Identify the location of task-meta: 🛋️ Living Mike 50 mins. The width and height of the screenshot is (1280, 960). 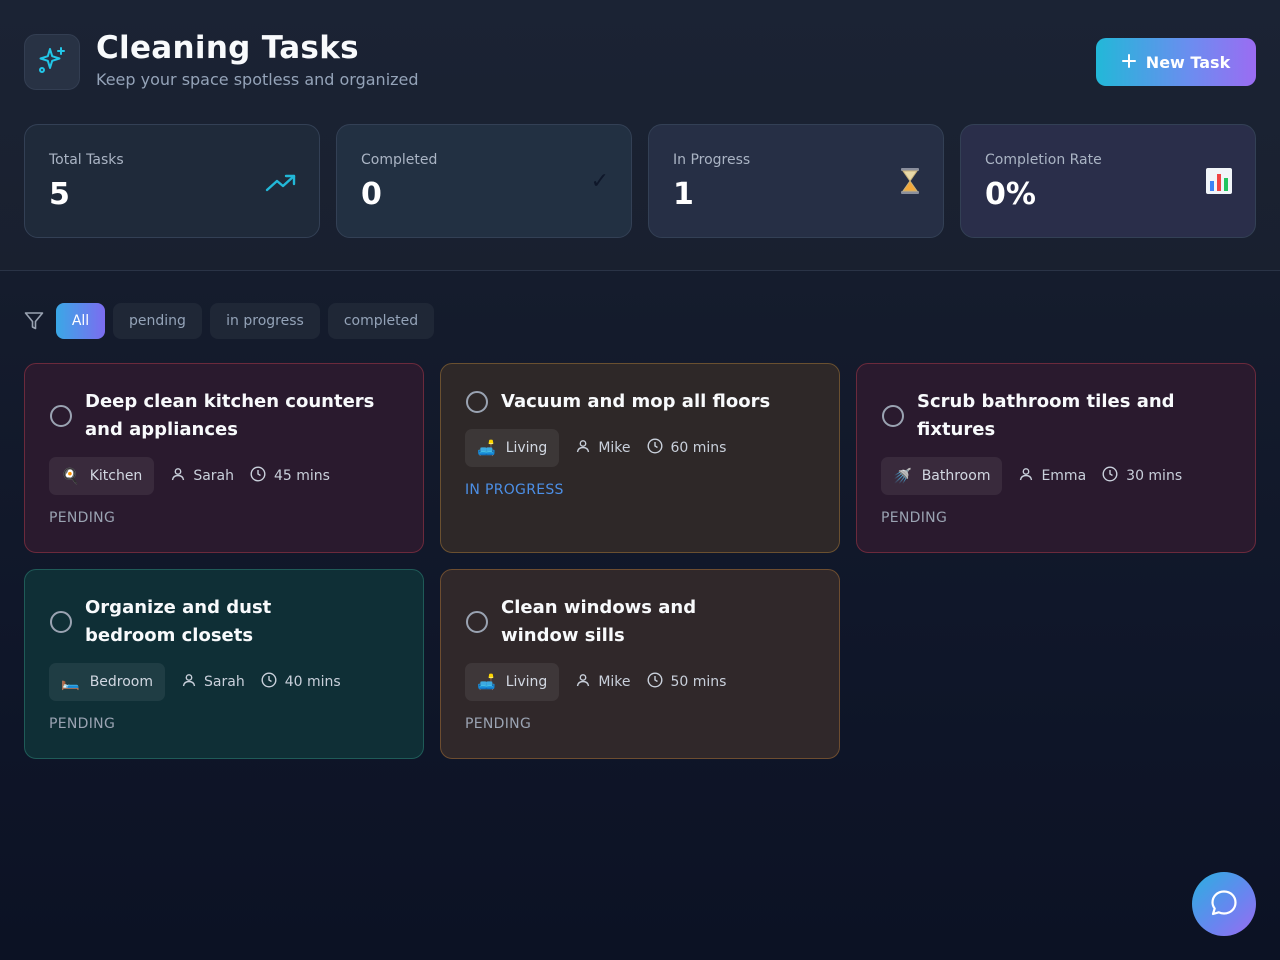
(595, 682).